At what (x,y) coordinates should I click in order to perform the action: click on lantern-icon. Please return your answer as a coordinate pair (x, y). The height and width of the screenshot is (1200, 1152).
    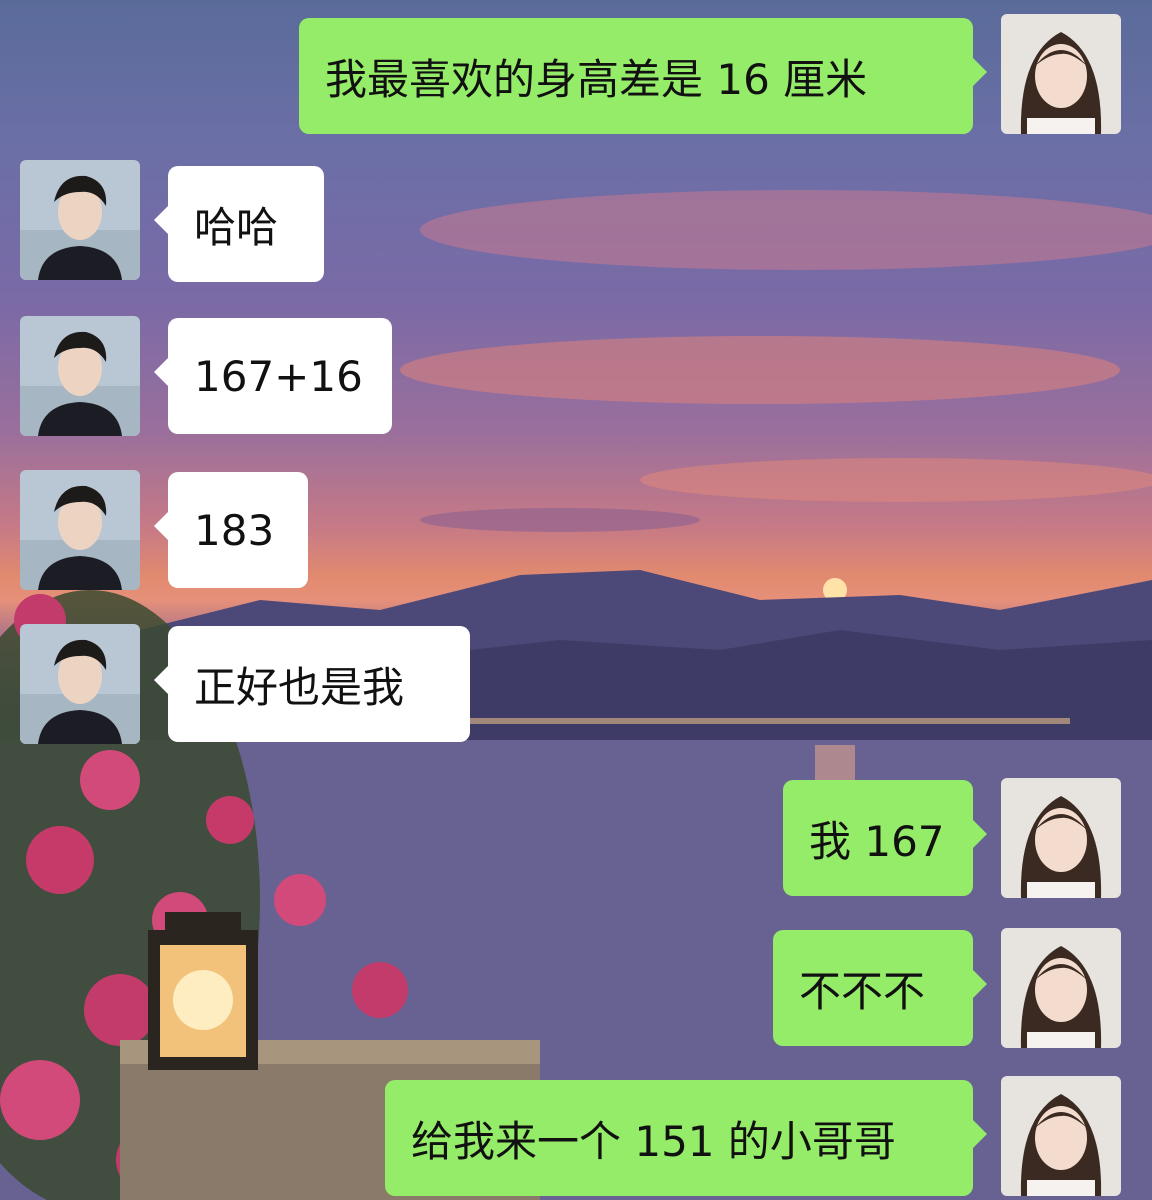
    Looking at the image, I should click on (203, 991).